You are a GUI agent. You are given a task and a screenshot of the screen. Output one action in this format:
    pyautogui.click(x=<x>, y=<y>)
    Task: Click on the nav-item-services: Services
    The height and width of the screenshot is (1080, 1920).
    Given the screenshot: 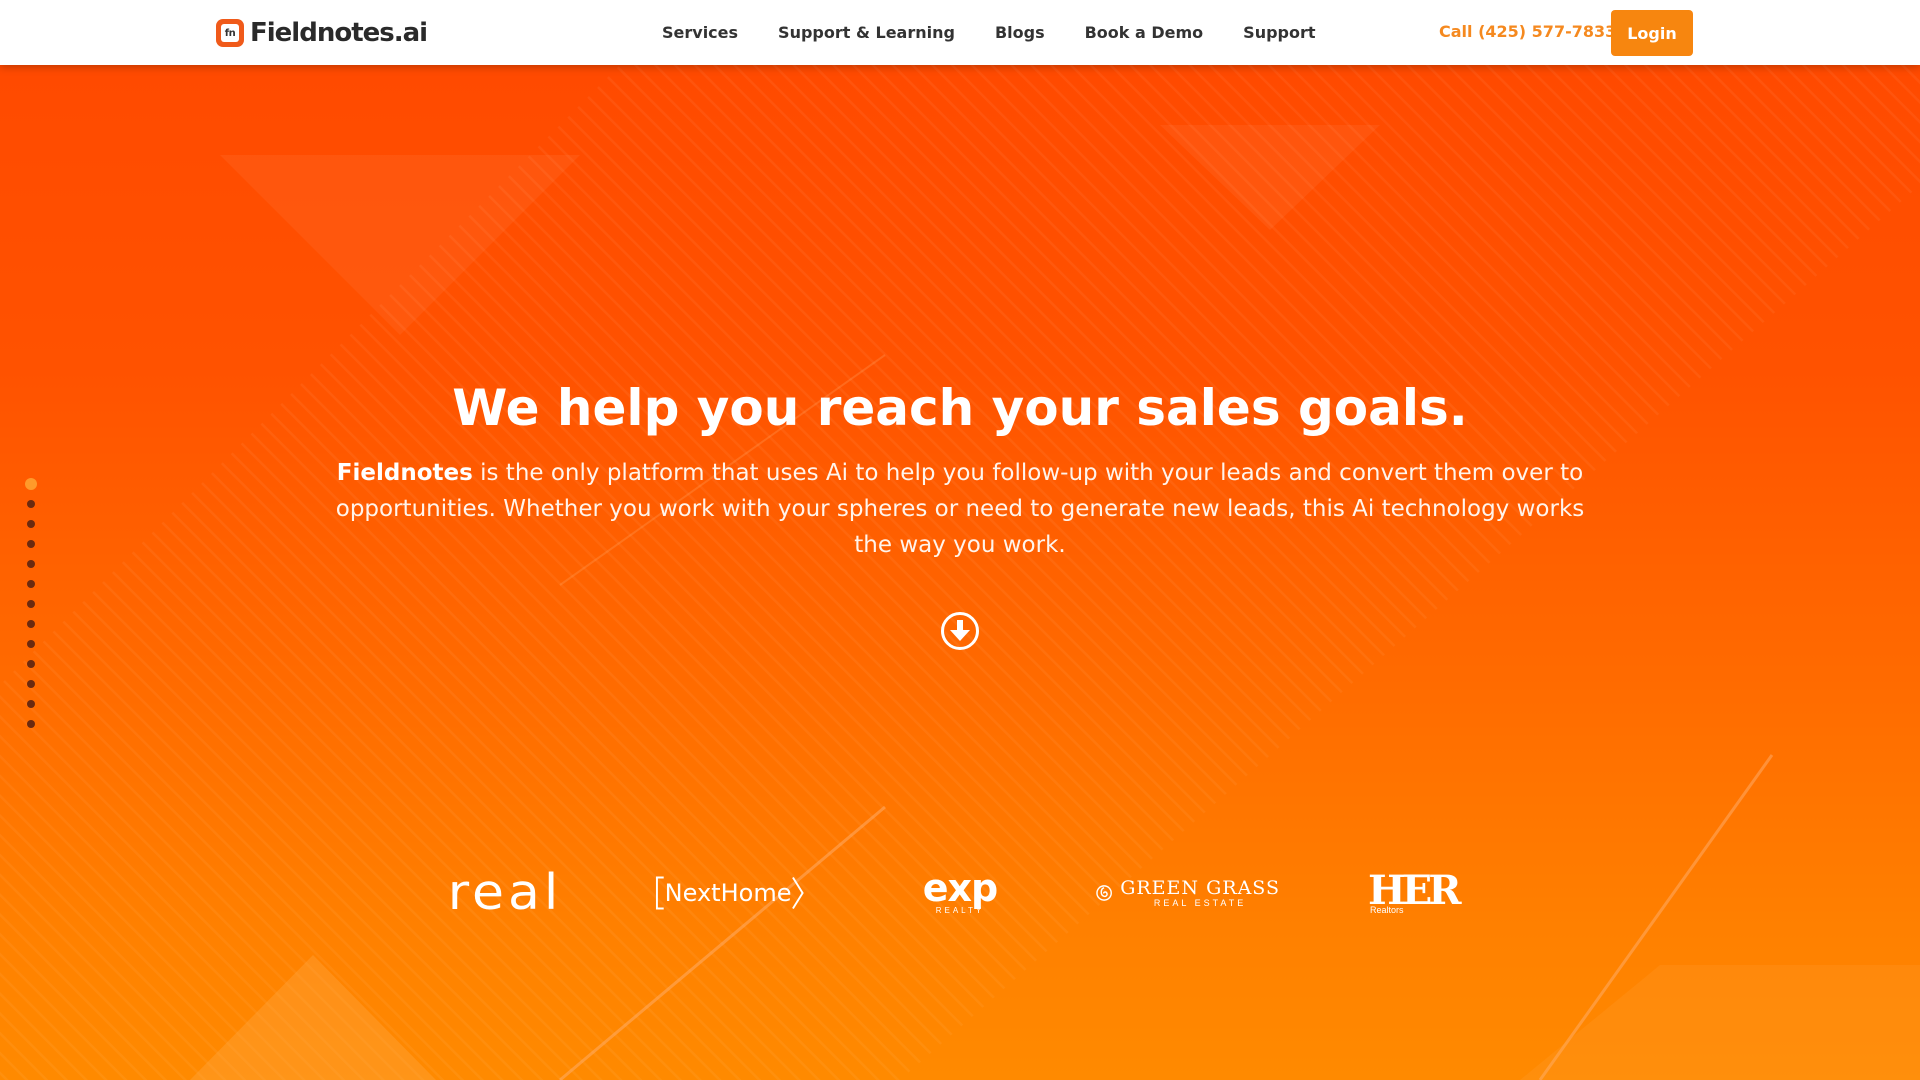 What is the action you would take?
    pyautogui.click(x=700, y=32)
    